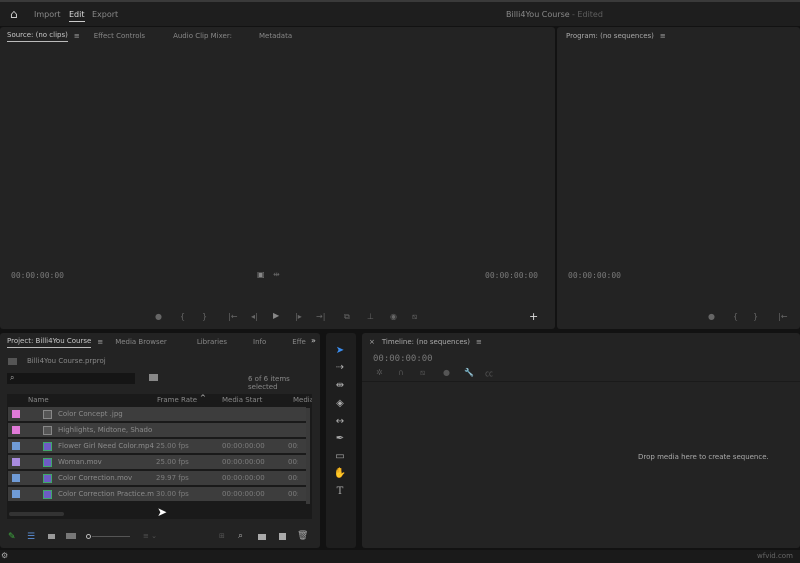 The height and width of the screenshot is (563, 800). What do you see at coordinates (242, 400) in the screenshot?
I see `column-media-start: Media Start` at bounding box center [242, 400].